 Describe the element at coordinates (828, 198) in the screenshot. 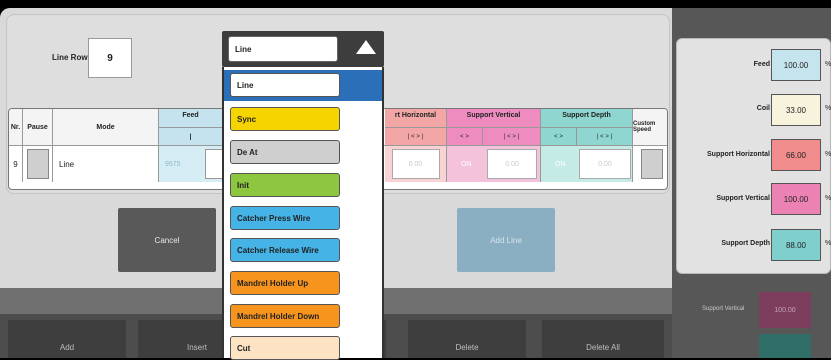

I see `support-vertical-unit: %` at that location.